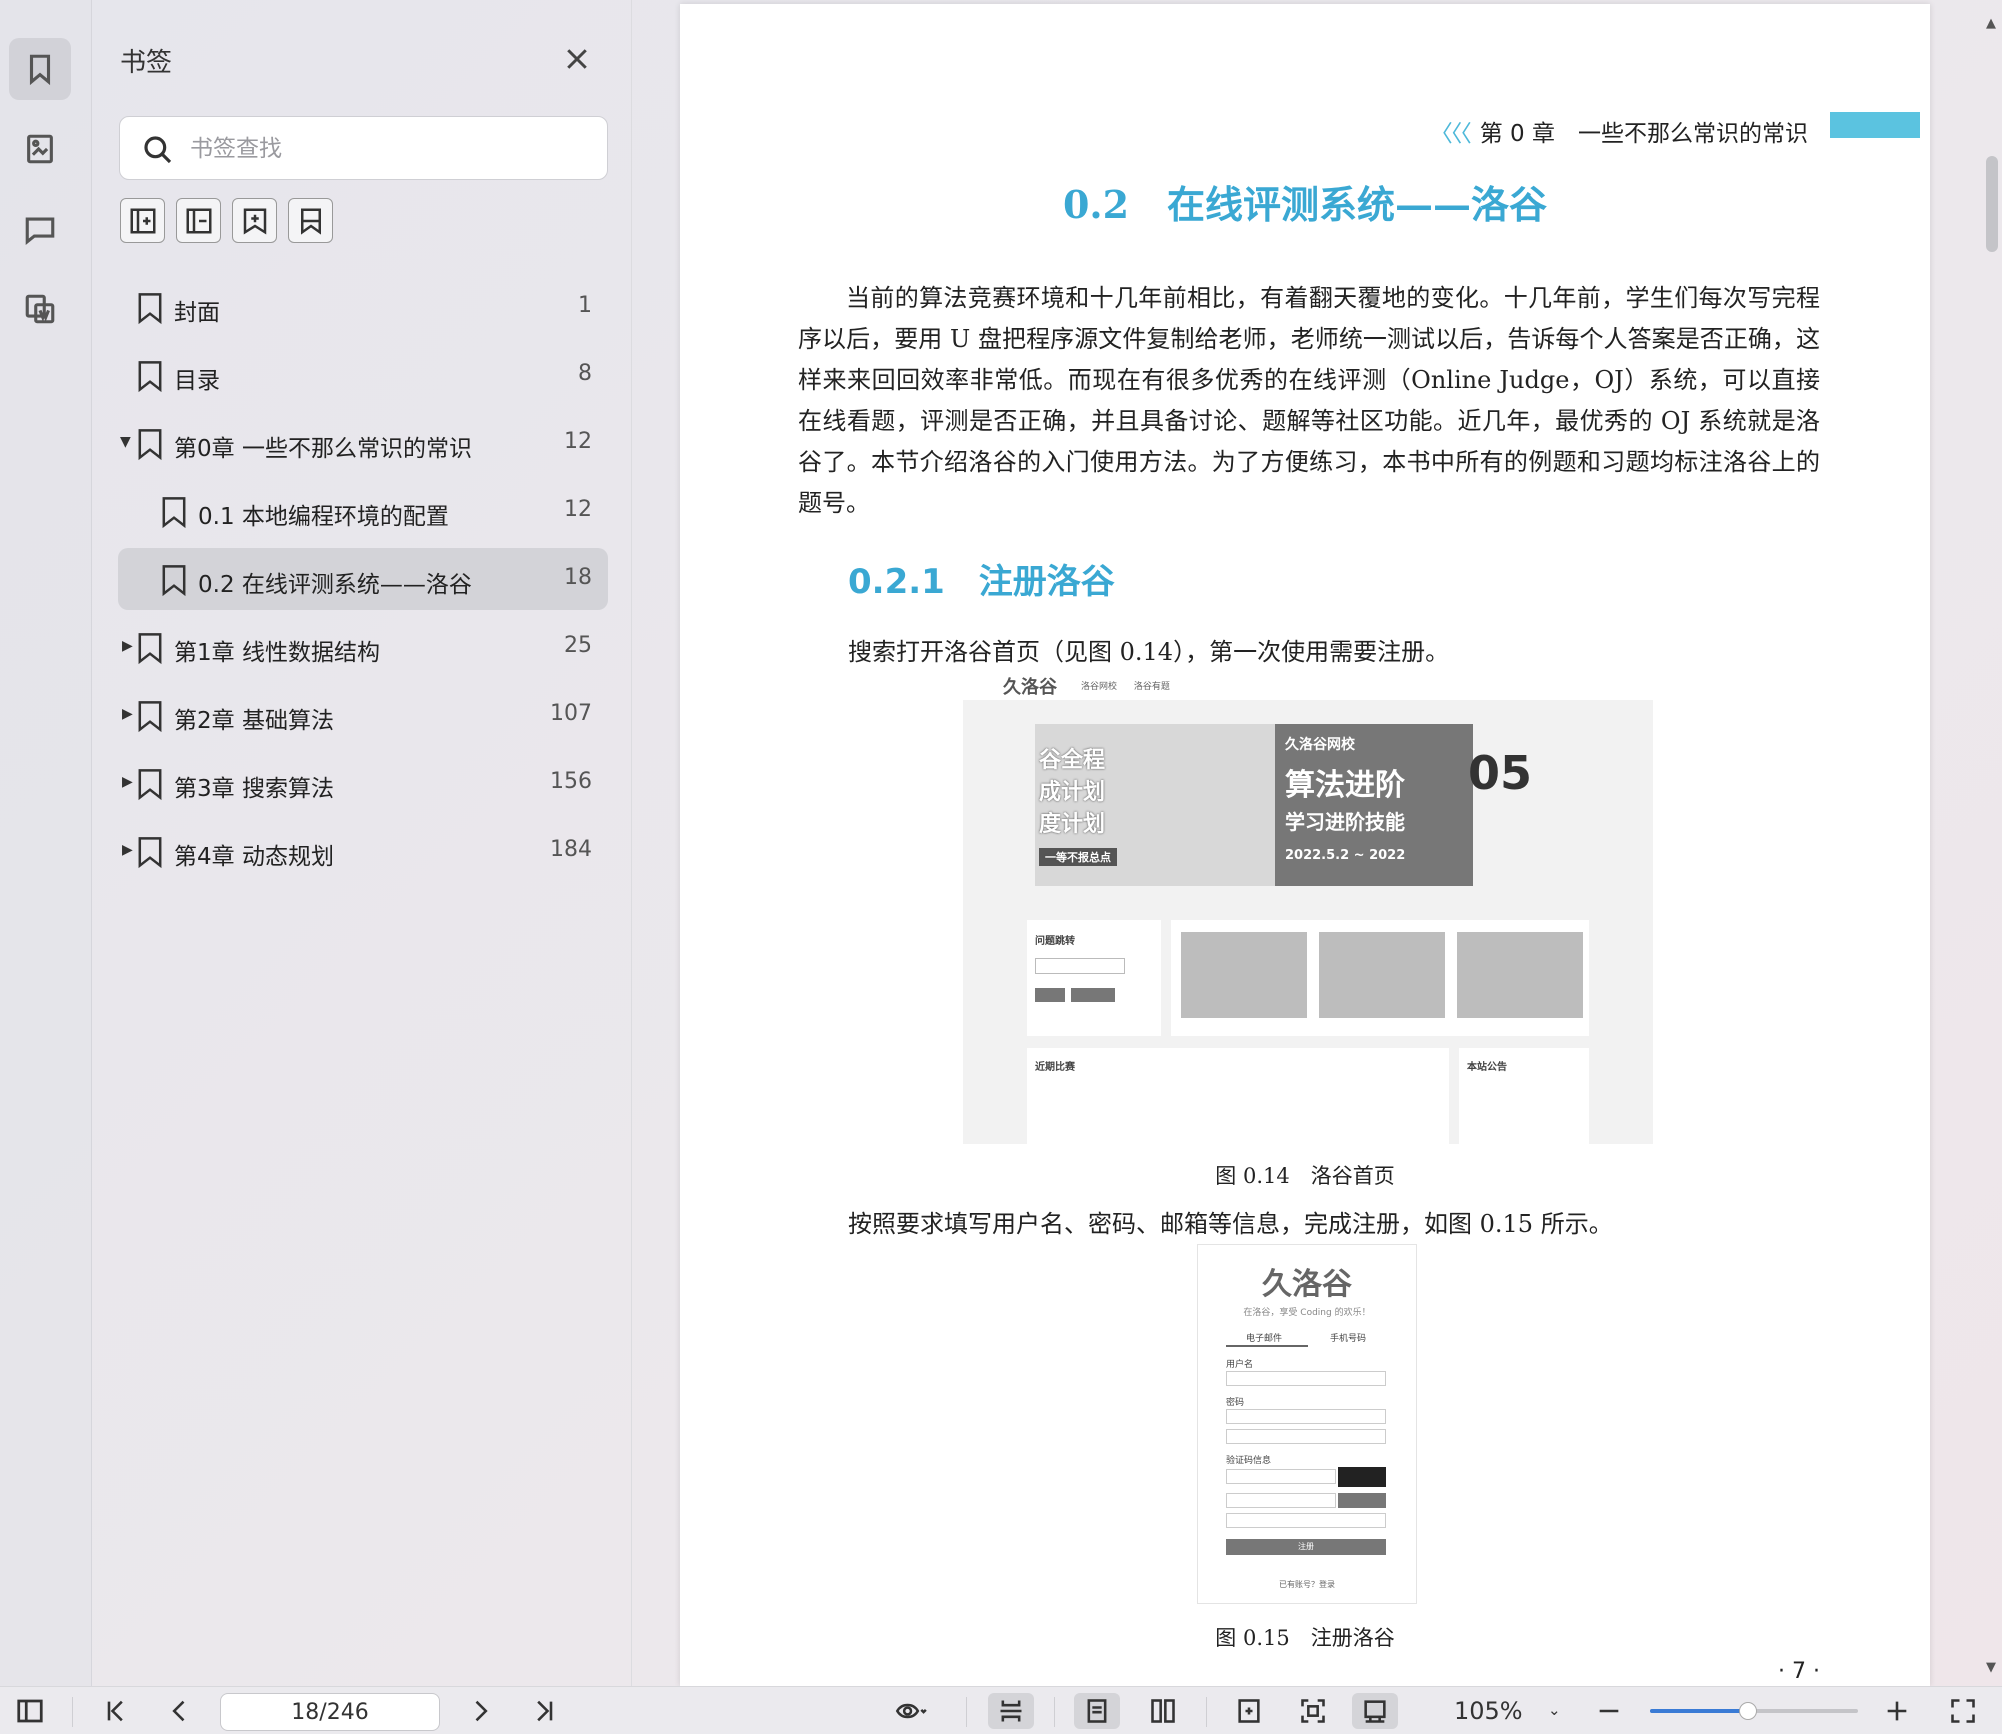 This screenshot has width=2002, height=1734. I want to click on sidebar-icon, so click(30, 1711).